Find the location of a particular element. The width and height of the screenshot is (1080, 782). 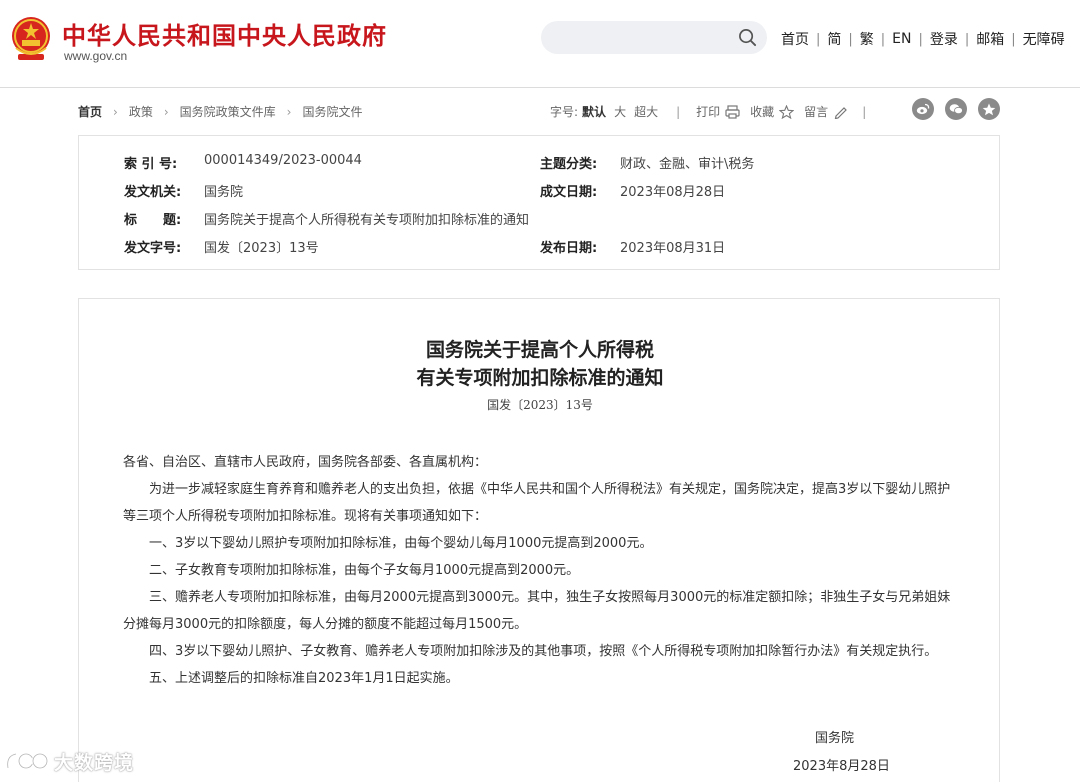

article-paragraph: 五、上述调整后的扣除标准自2023年1月1日起实施。 is located at coordinates (304, 678).